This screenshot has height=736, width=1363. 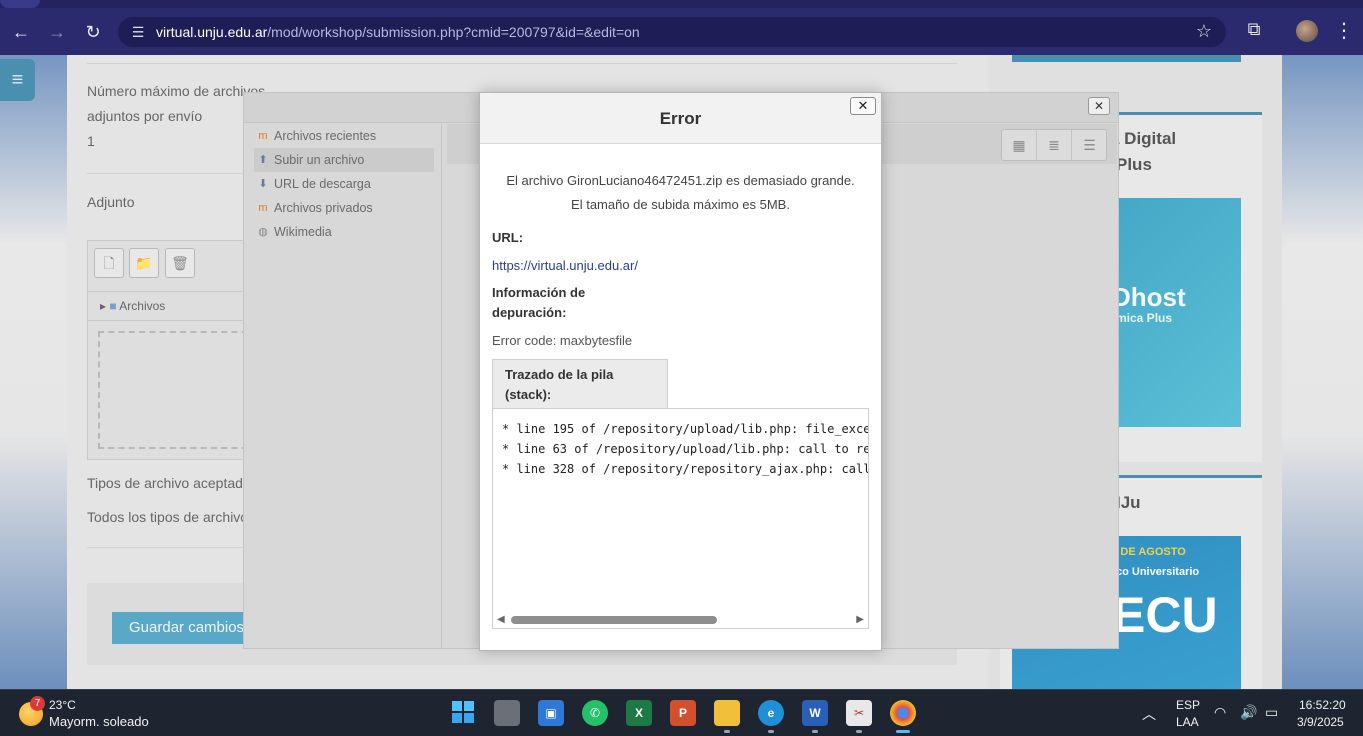 I want to click on ad-title: Dhost, so click(x=1149, y=297).